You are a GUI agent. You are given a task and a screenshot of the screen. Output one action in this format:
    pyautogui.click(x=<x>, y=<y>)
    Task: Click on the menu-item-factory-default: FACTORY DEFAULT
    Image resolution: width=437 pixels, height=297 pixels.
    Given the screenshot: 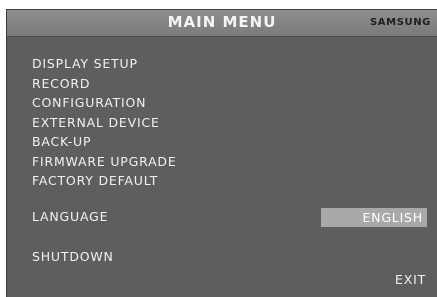 What is the action you would take?
    pyautogui.click(x=104, y=181)
    